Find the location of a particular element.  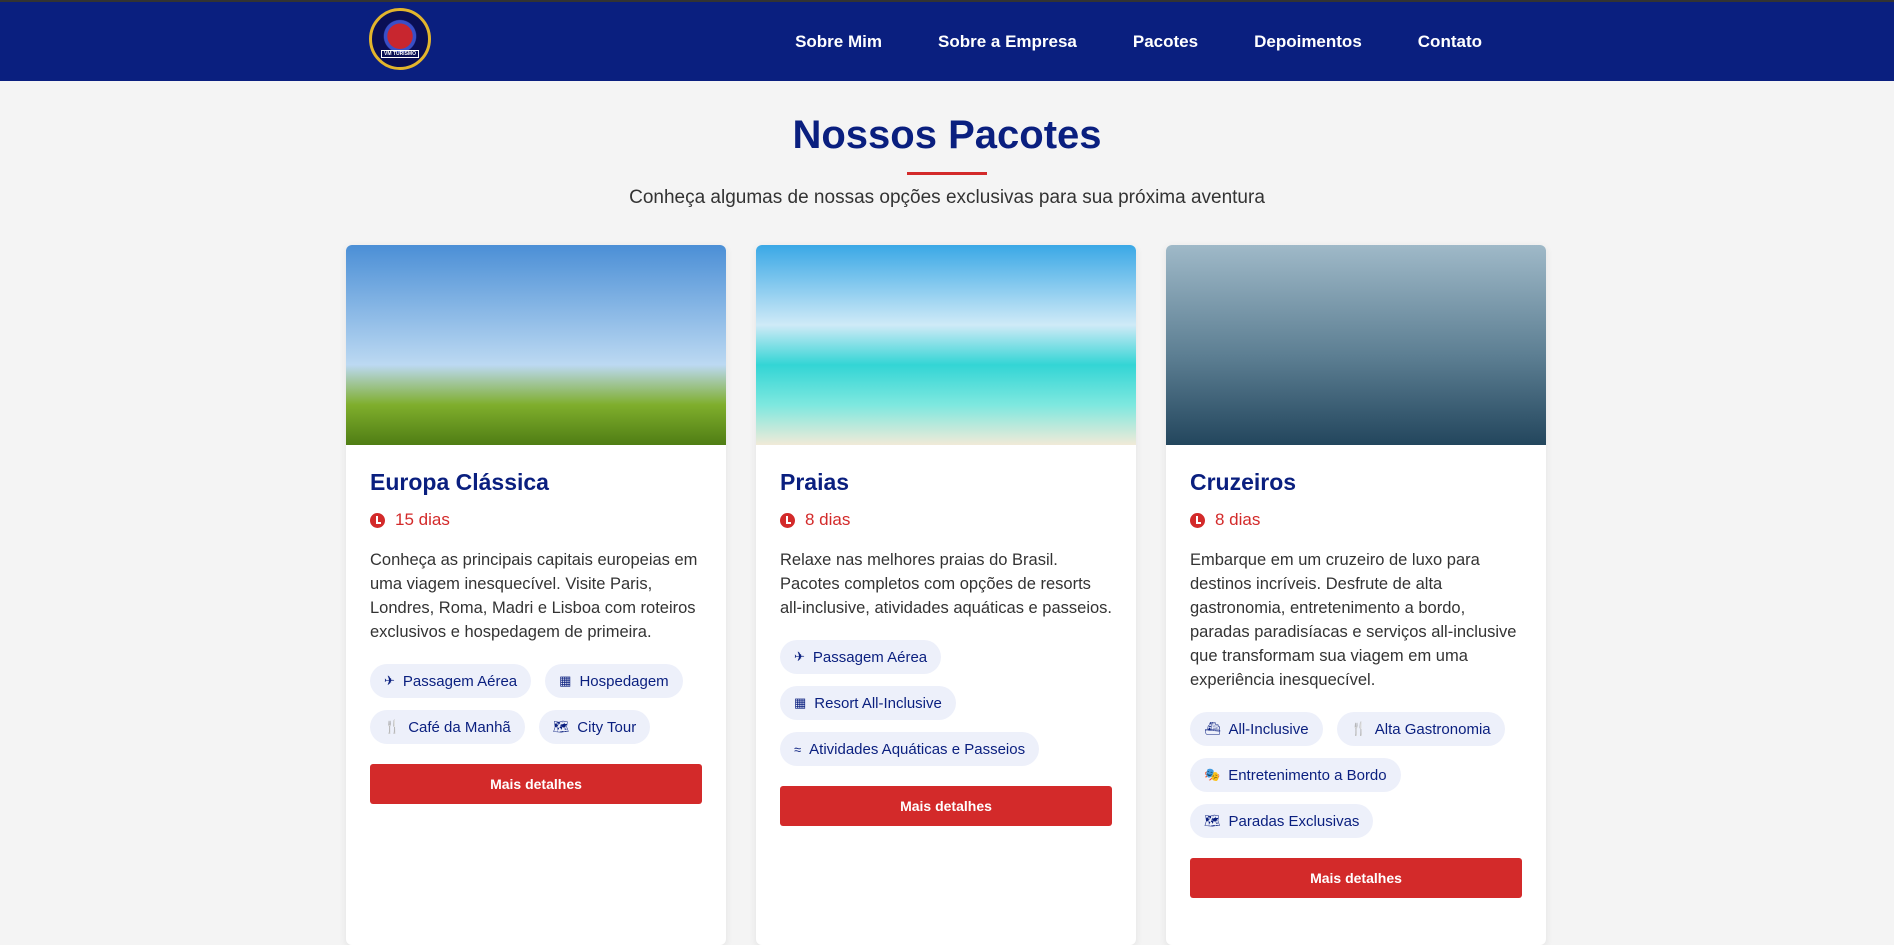

package-title: Europa Clássica is located at coordinates (459, 482).